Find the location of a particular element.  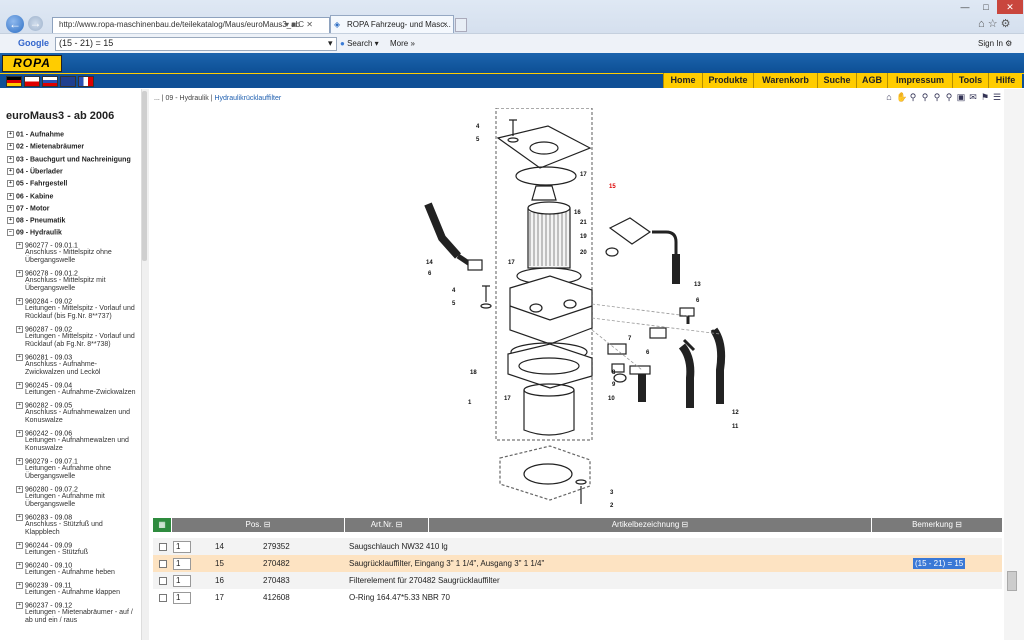

maximize-button: □ is located at coordinates (986, 7).